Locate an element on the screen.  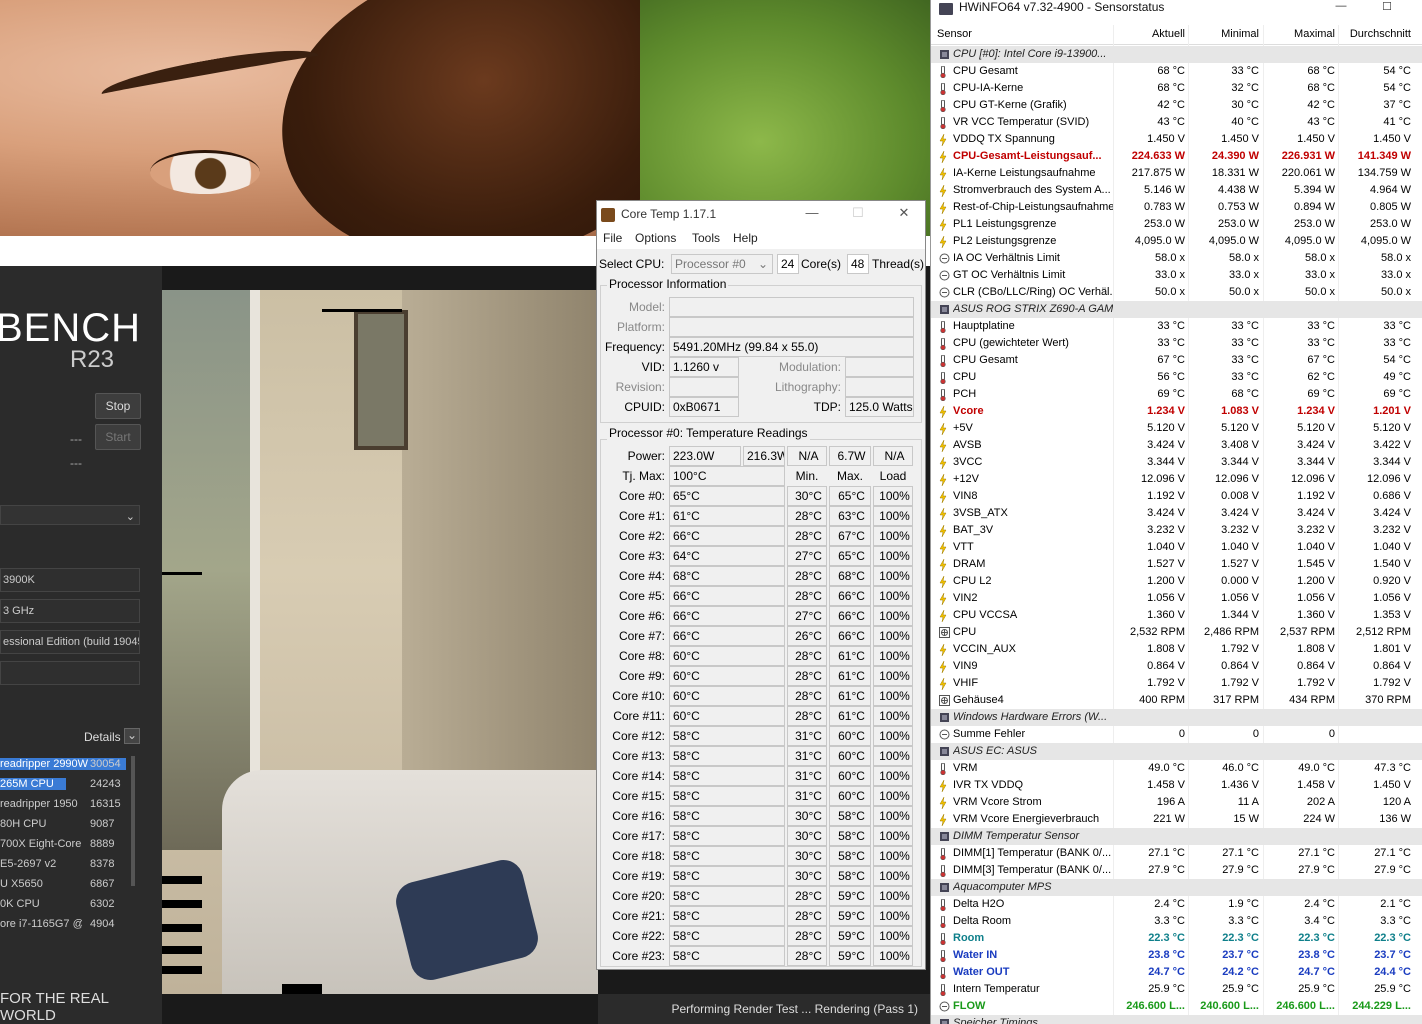
sensor-row: VTT 1.040 V 1.040 V 1.040 V 1.040 V is located at coordinates (1176, 547).